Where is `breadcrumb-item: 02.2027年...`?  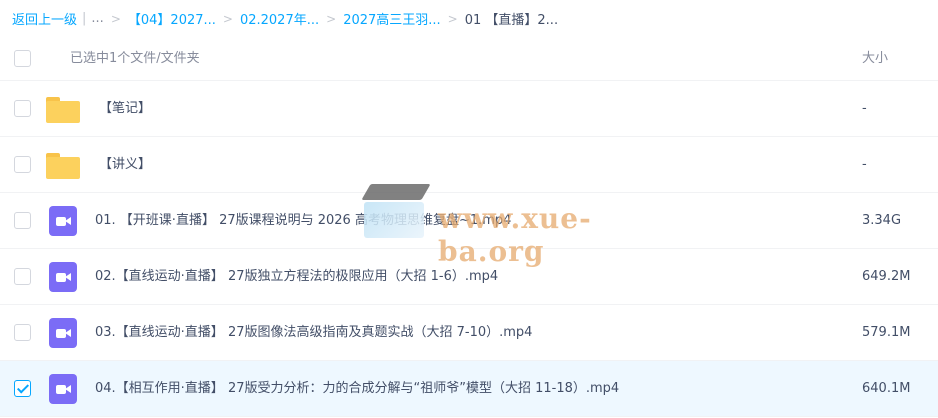
breadcrumb-item: 02.2027年... is located at coordinates (279, 18).